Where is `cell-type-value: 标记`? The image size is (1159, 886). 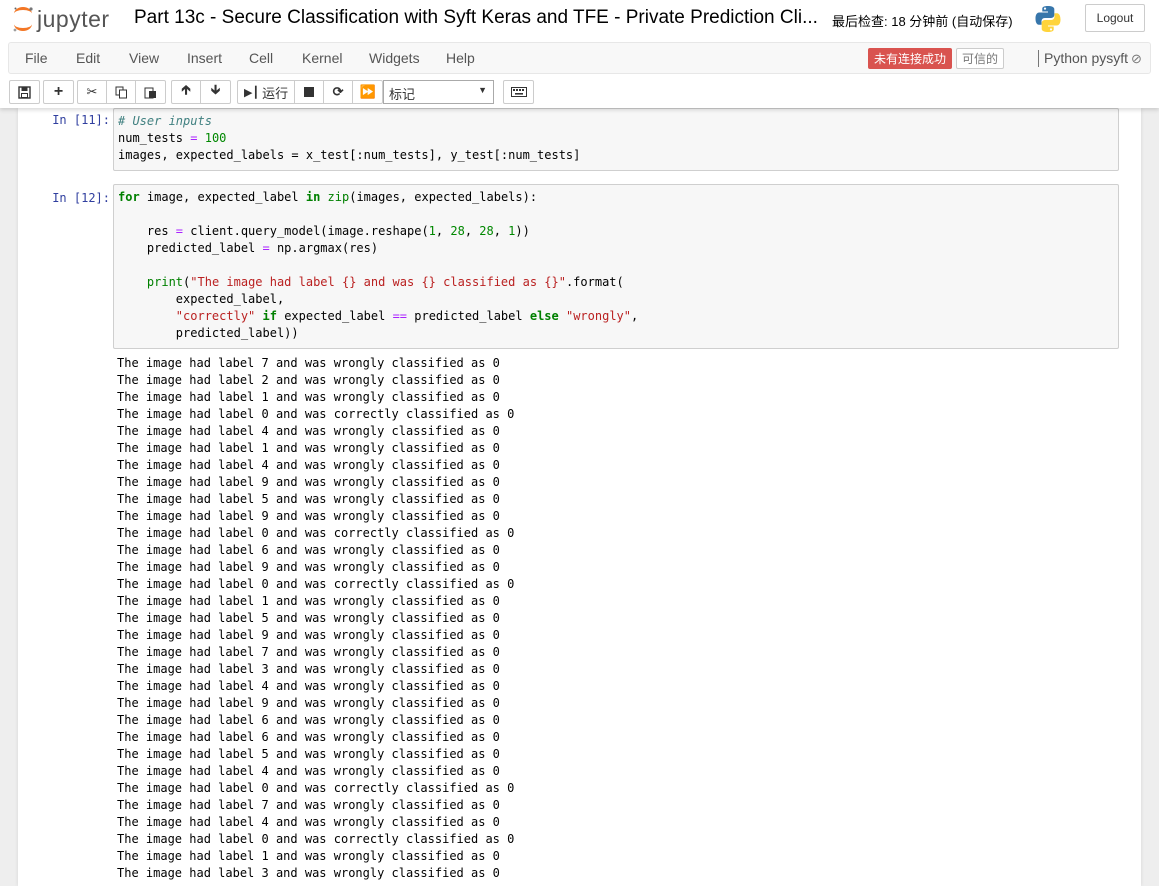
cell-type-value: 标记 is located at coordinates (402, 94).